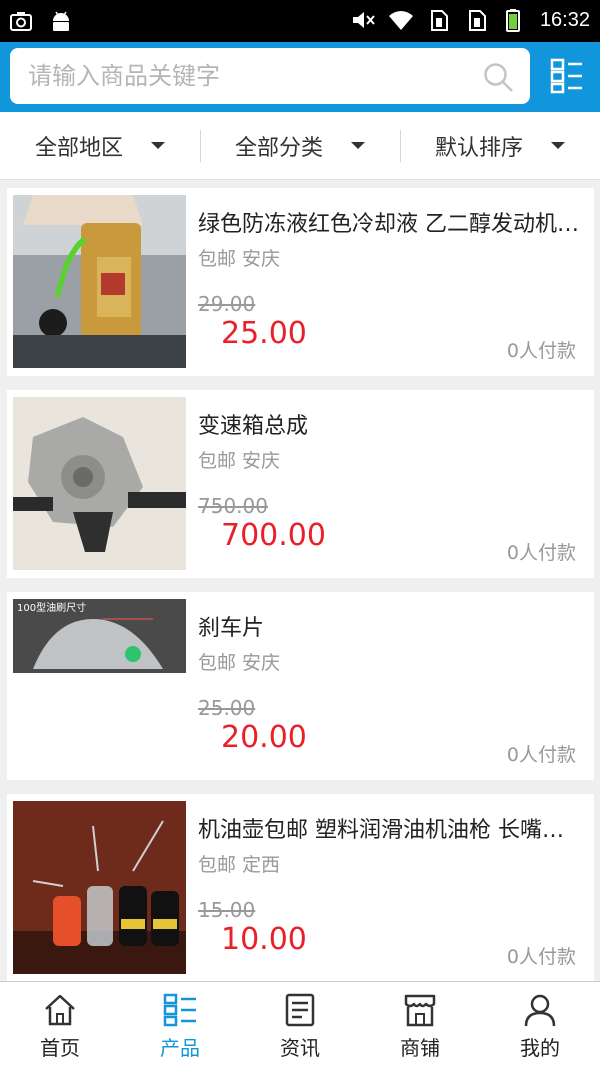 The width and height of the screenshot is (600, 1067). I want to click on bottom-tab-bar: 首页 产品 资讯 商铺 我的, so click(300, 1024).